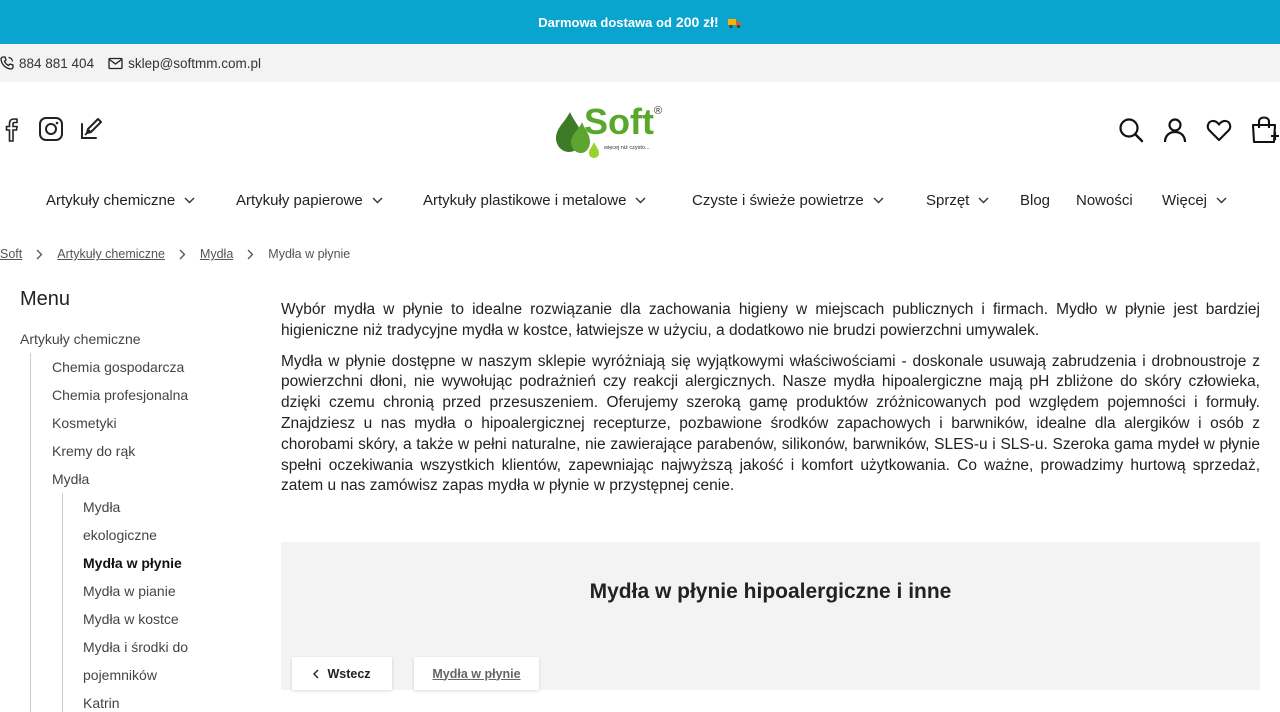  Describe the element at coordinates (156, 451) in the screenshot. I see `sidebar-item-kremy-do-rak: Kremy do rąk` at that location.